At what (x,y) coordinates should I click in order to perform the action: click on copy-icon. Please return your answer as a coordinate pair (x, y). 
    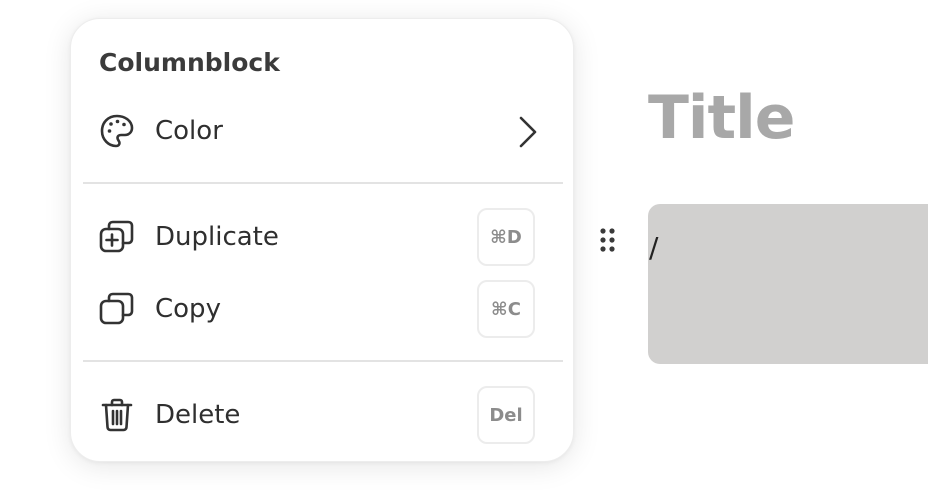
    Looking at the image, I should click on (117, 309).